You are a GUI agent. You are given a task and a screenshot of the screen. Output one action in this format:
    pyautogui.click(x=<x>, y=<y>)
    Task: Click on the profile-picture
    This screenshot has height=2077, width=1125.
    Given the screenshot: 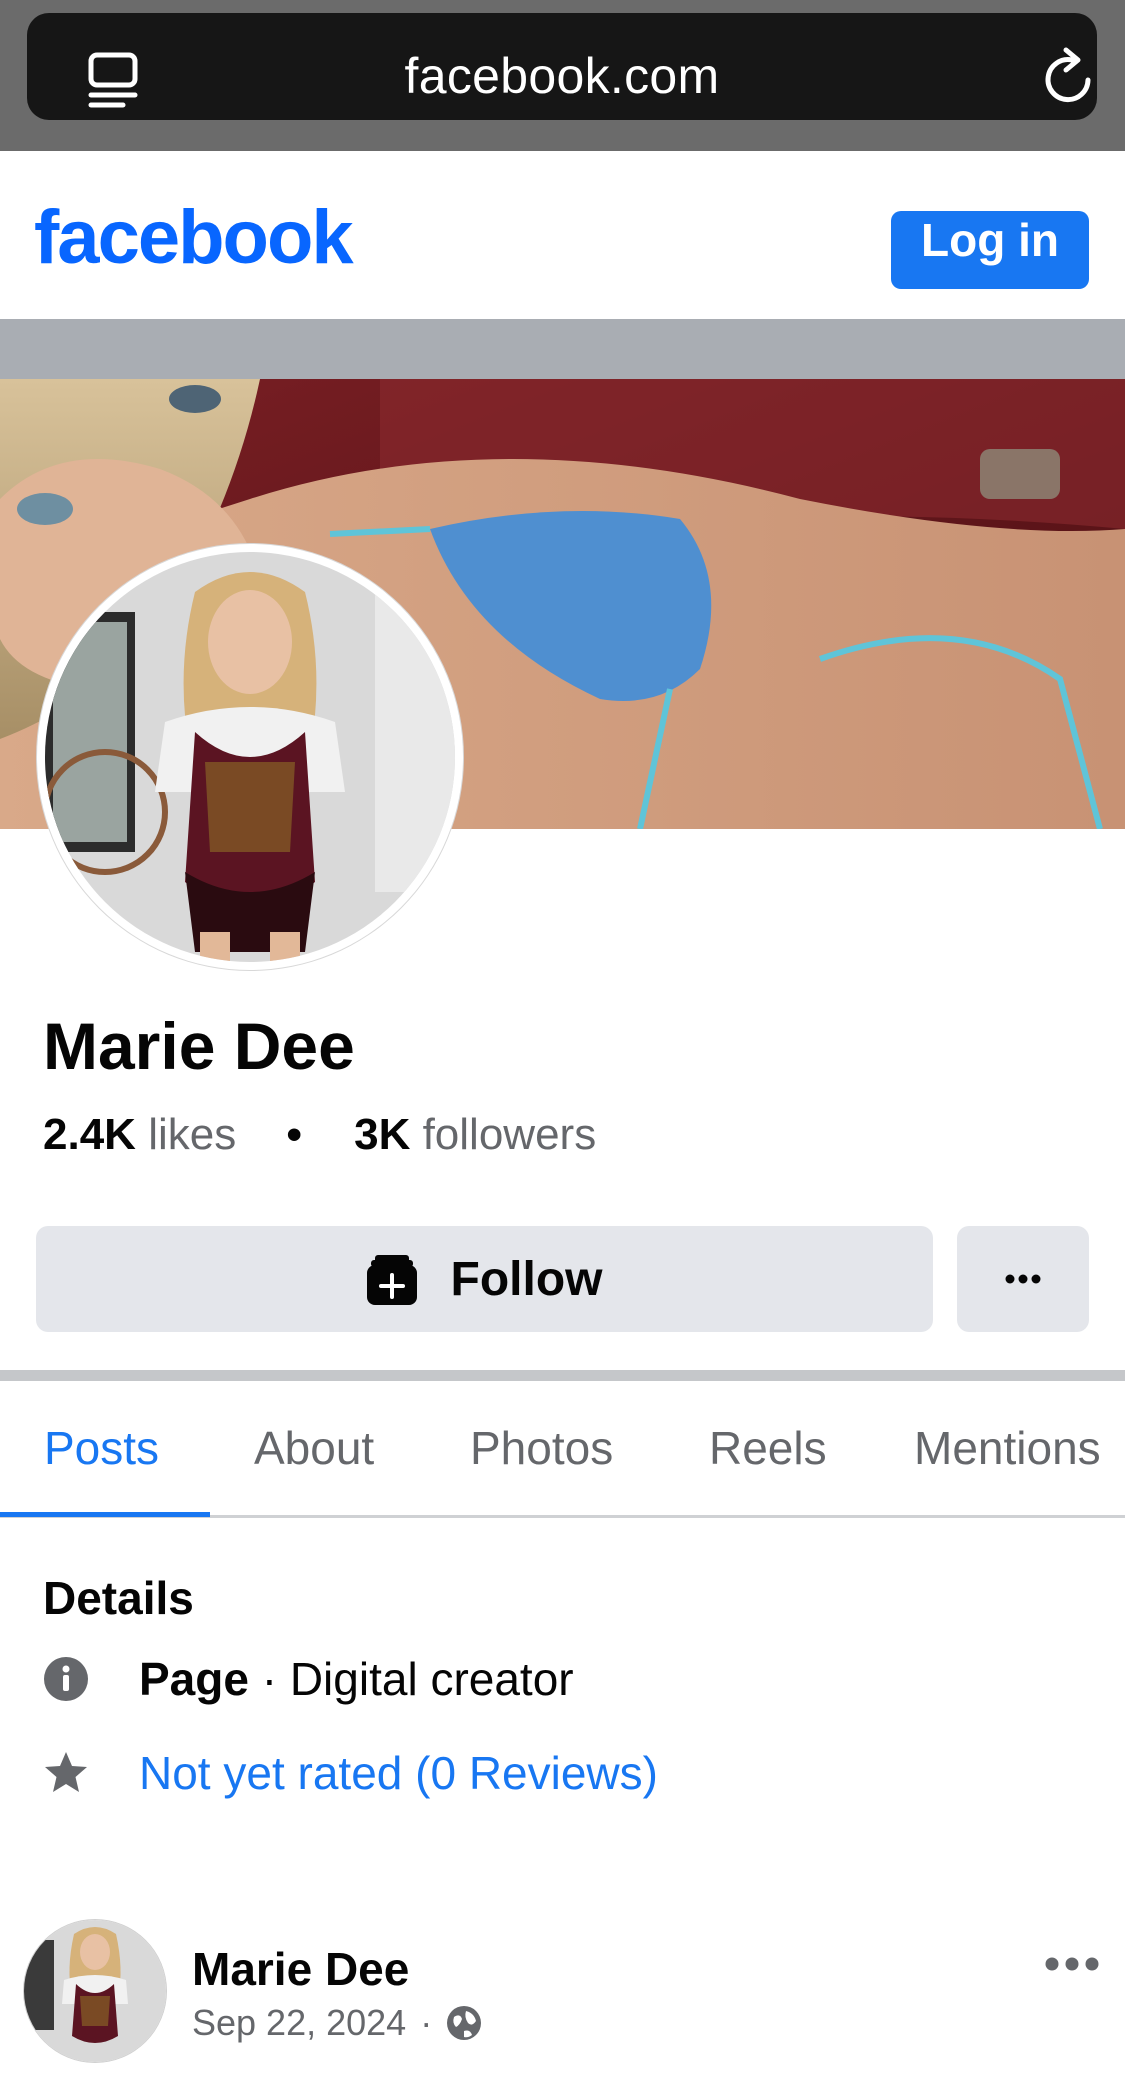 What is the action you would take?
    pyautogui.click(x=250, y=757)
    